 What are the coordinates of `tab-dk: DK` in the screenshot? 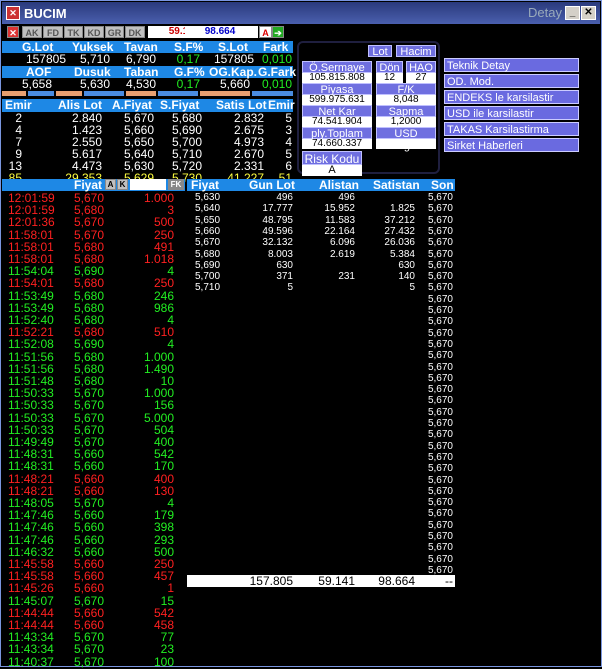 It's located at (135, 32).